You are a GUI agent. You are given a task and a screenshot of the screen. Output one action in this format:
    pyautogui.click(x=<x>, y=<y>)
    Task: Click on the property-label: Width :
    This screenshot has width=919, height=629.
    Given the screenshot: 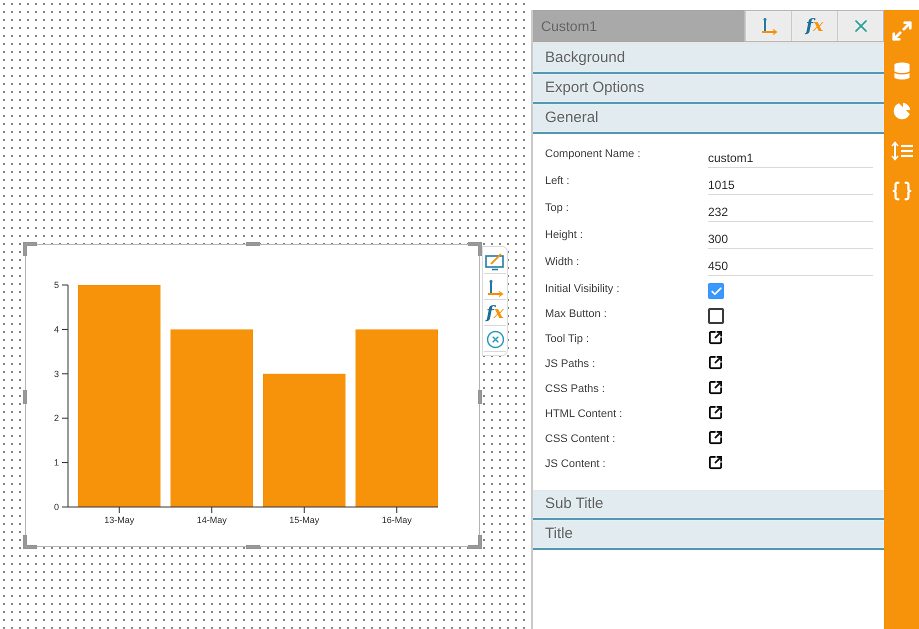 What is the action you would take?
    pyautogui.click(x=562, y=262)
    